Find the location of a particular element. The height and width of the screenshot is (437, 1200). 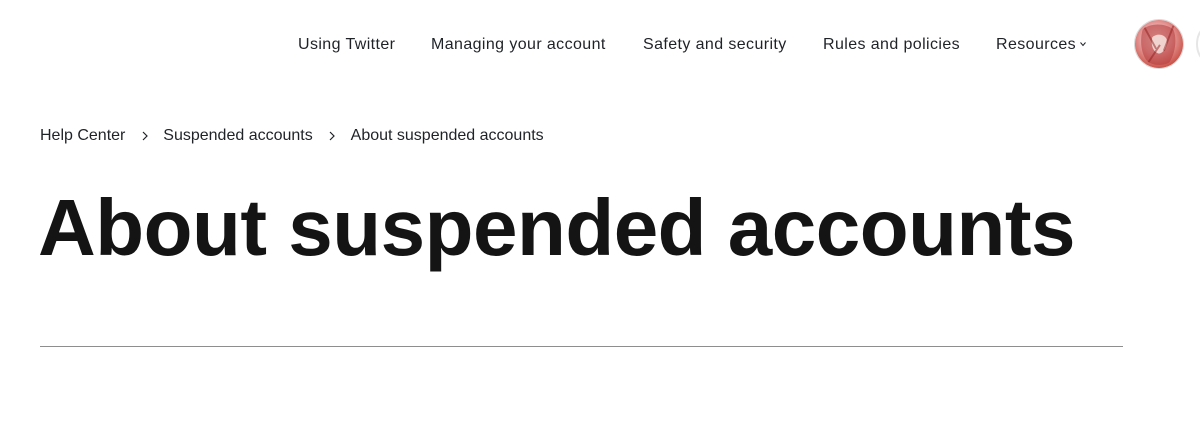

avatar is located at coordinates (1159, 44).